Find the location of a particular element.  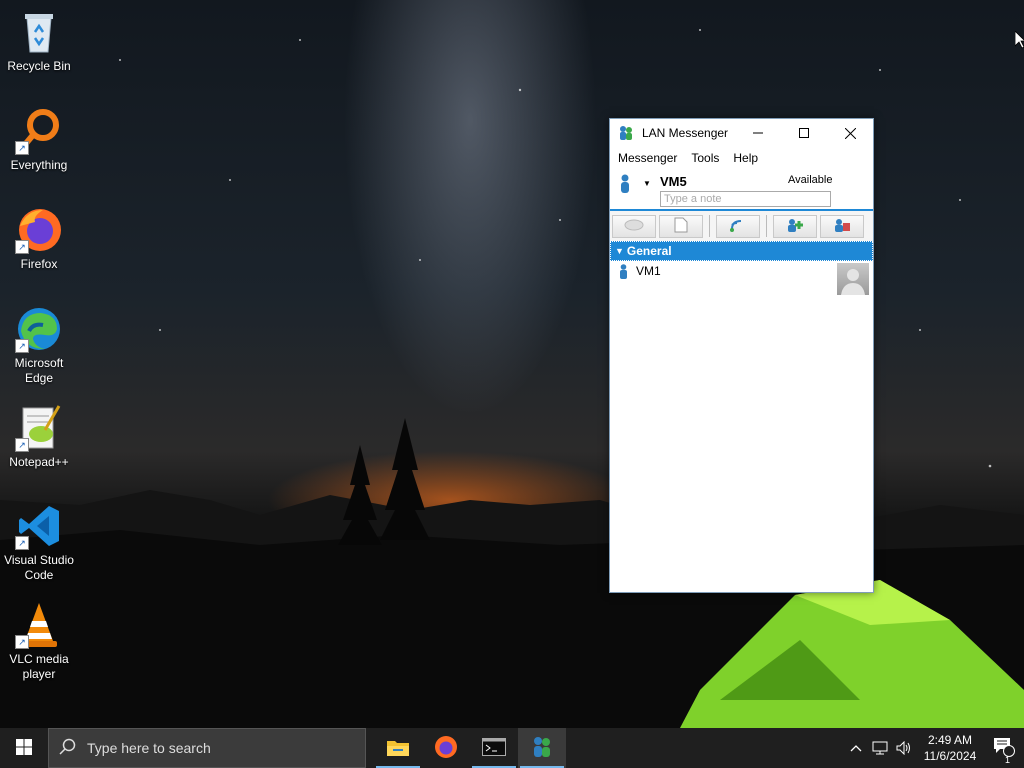

action-center-button: 1 is located at coordinates (1004, 751).